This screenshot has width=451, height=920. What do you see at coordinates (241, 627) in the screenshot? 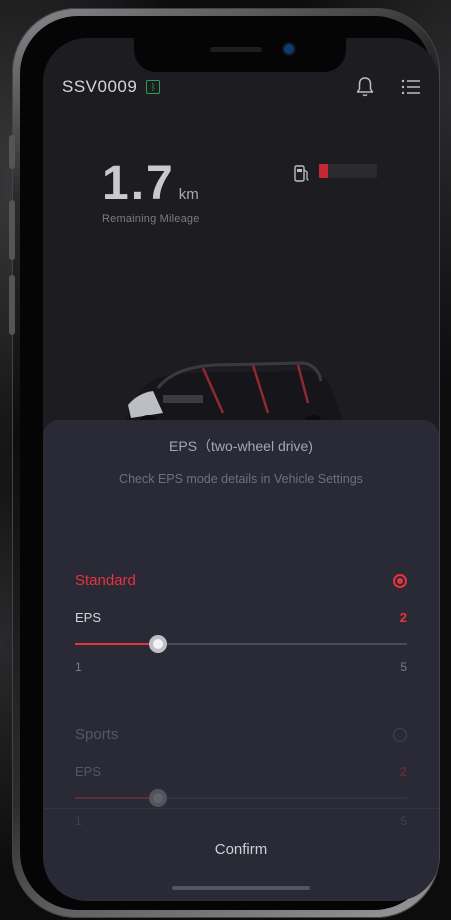
I see `mode-standard: Standard EPS 2 1 5` at bounding box center [241, 627].